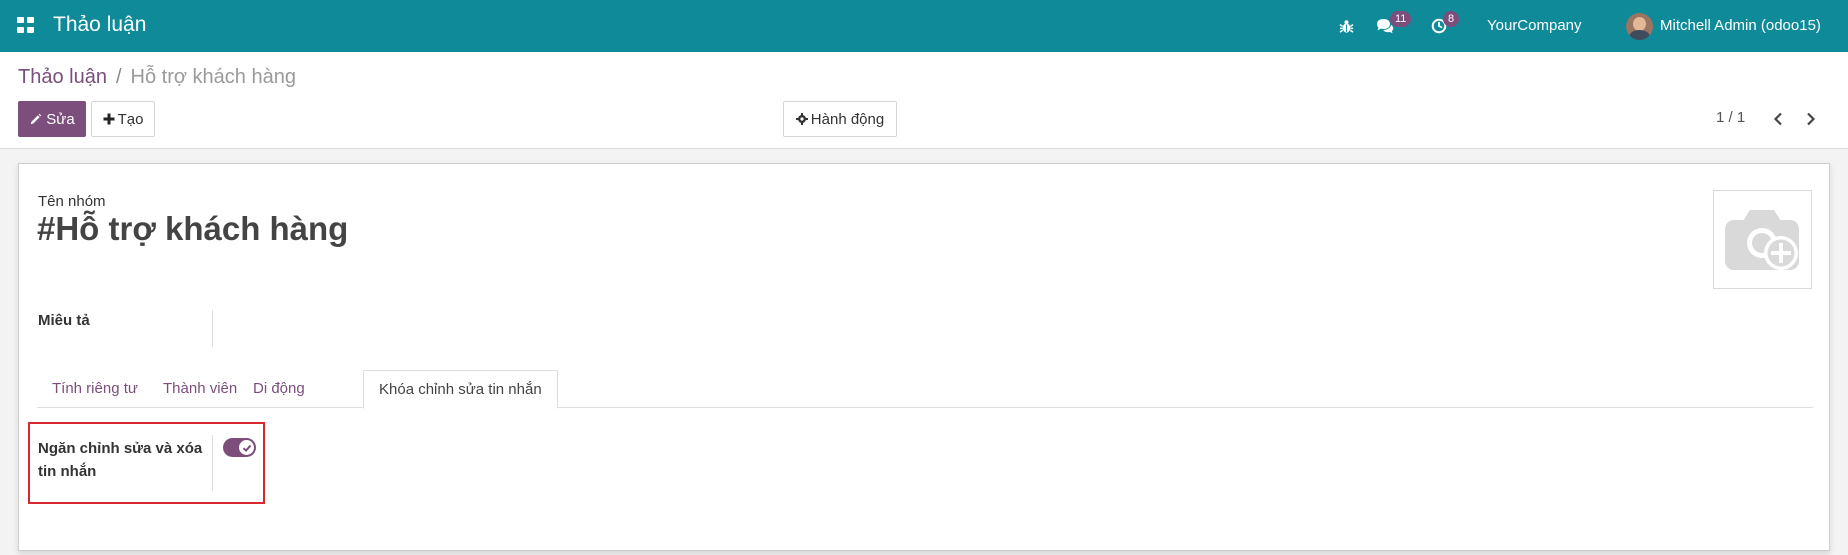  I want to click on toggle-knob, so click(246, 447).